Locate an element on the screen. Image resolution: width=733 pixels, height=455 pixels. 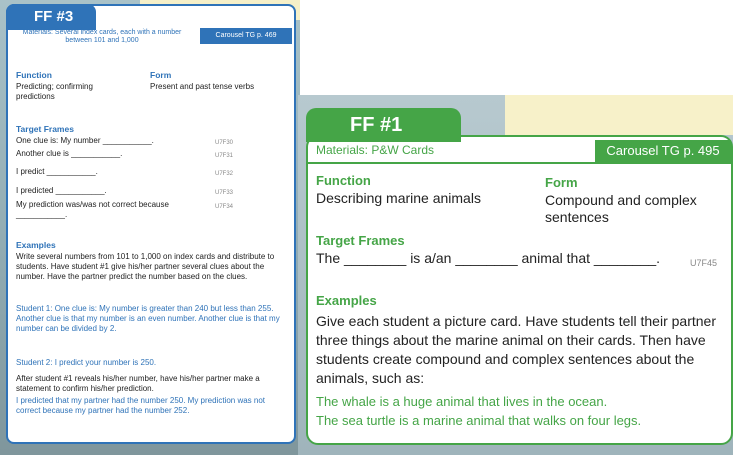
card-ff1-materials: Materials: P&W Cards is located at coordinates (375, 150).